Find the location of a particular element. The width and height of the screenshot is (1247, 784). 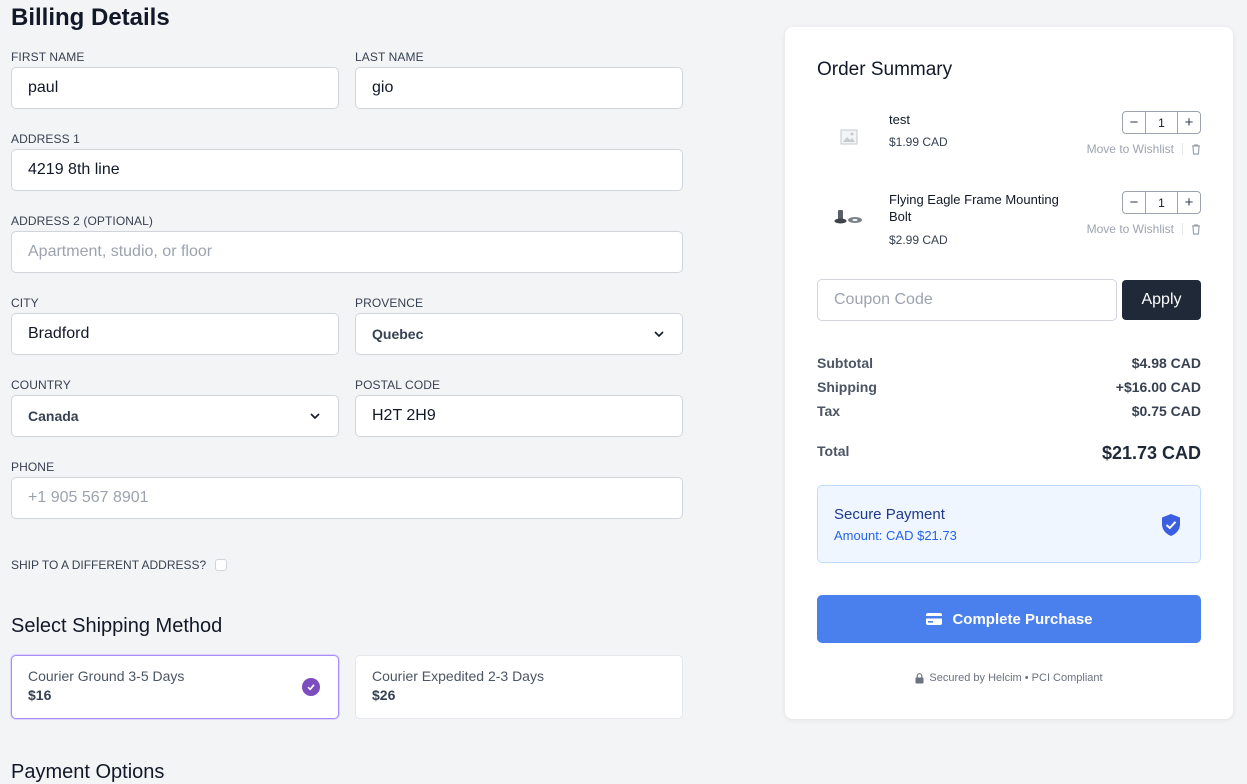

item-price: $1.99 CAD is located at coordinates (918, 142).